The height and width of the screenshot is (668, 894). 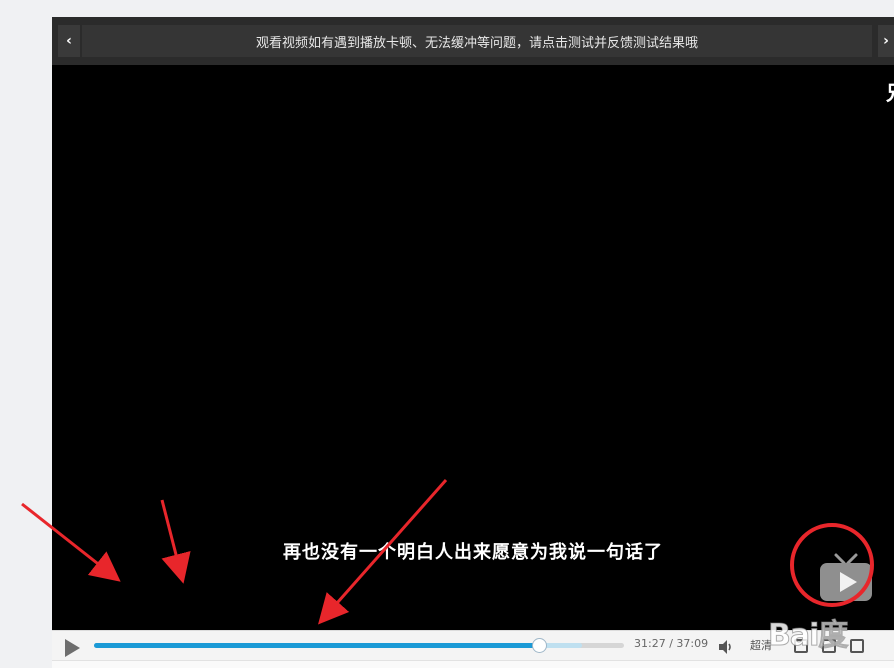 I want to click on notice-text: 观看视频如有遇到播放卡顿、无法缓冲等问题，请点击测试并反馈测试结果哦, so click(x=476, y=43).